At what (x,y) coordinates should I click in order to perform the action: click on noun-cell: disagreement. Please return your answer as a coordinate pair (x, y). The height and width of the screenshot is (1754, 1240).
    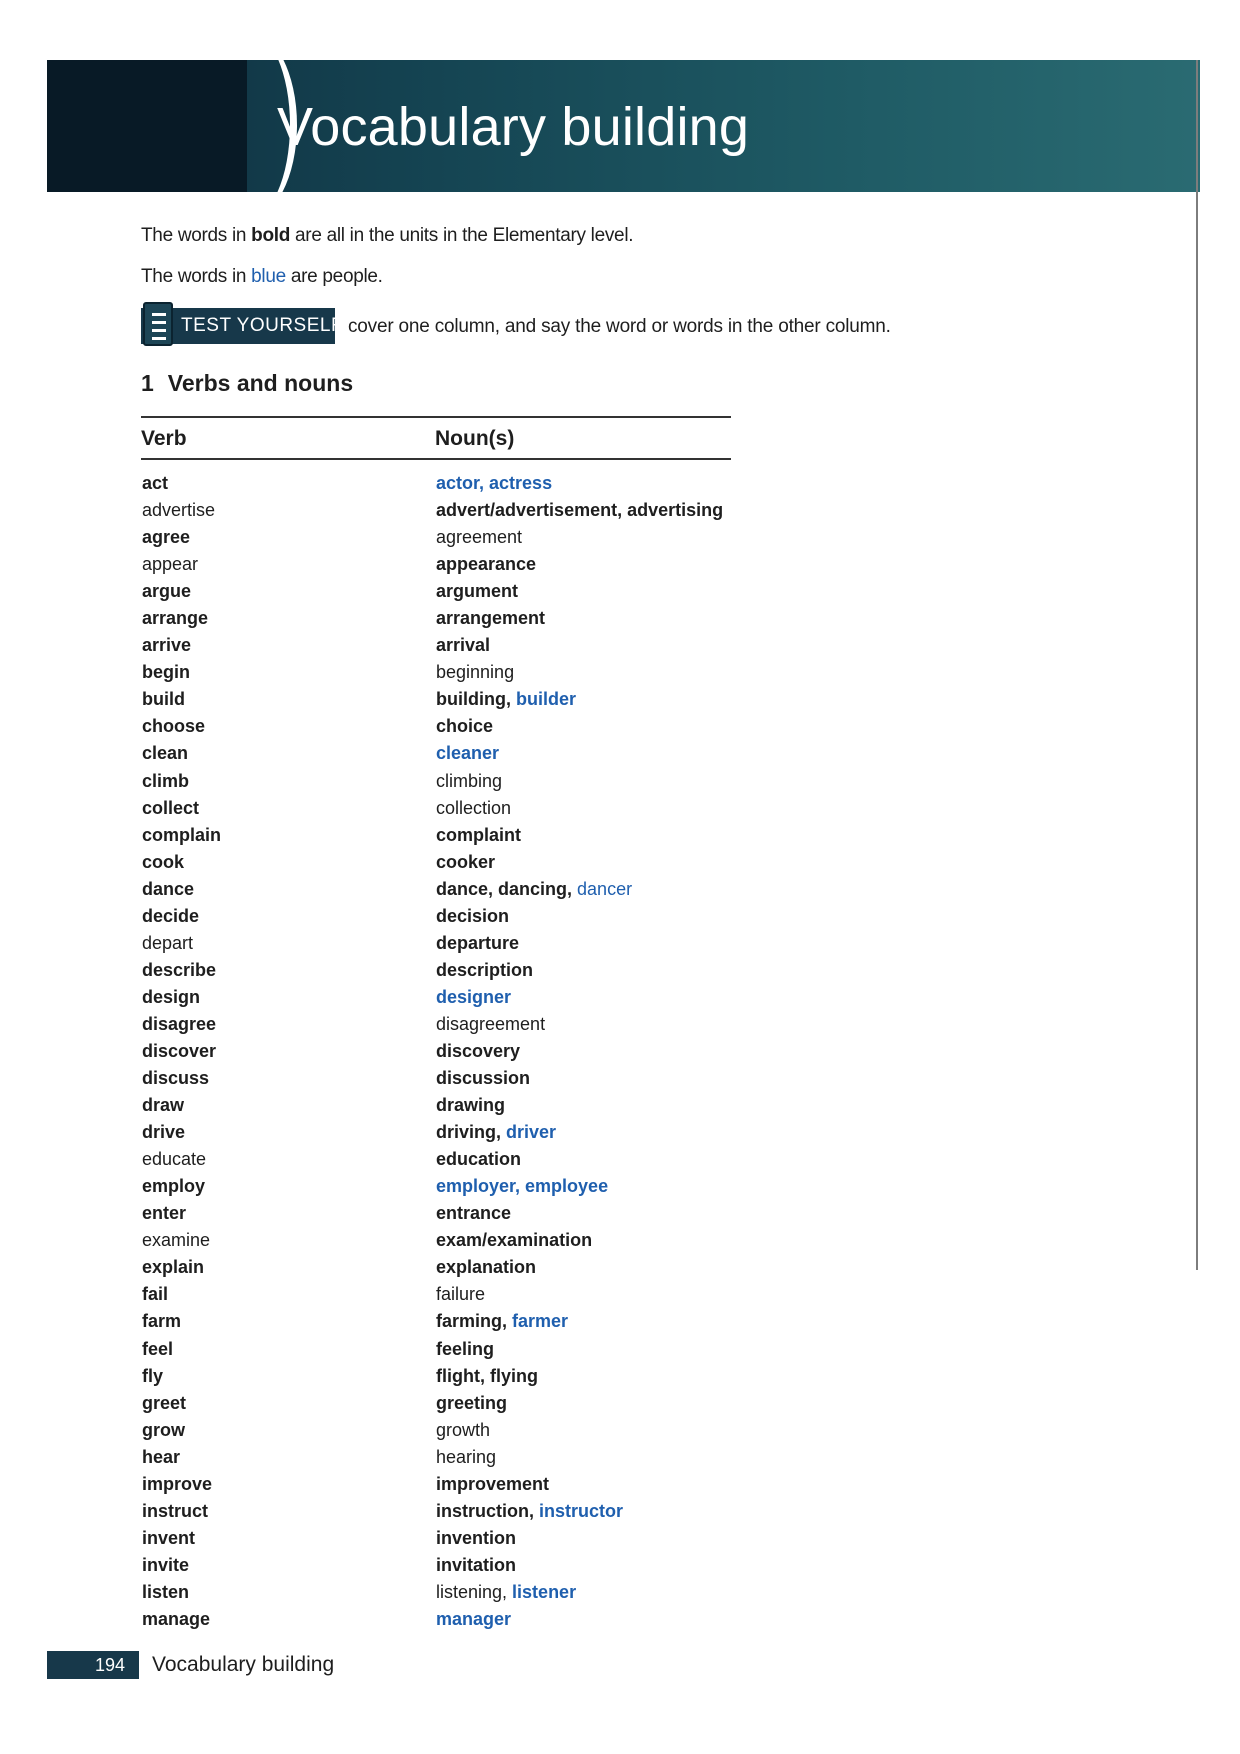
    Looking at the image, I should click on (490, 1024).